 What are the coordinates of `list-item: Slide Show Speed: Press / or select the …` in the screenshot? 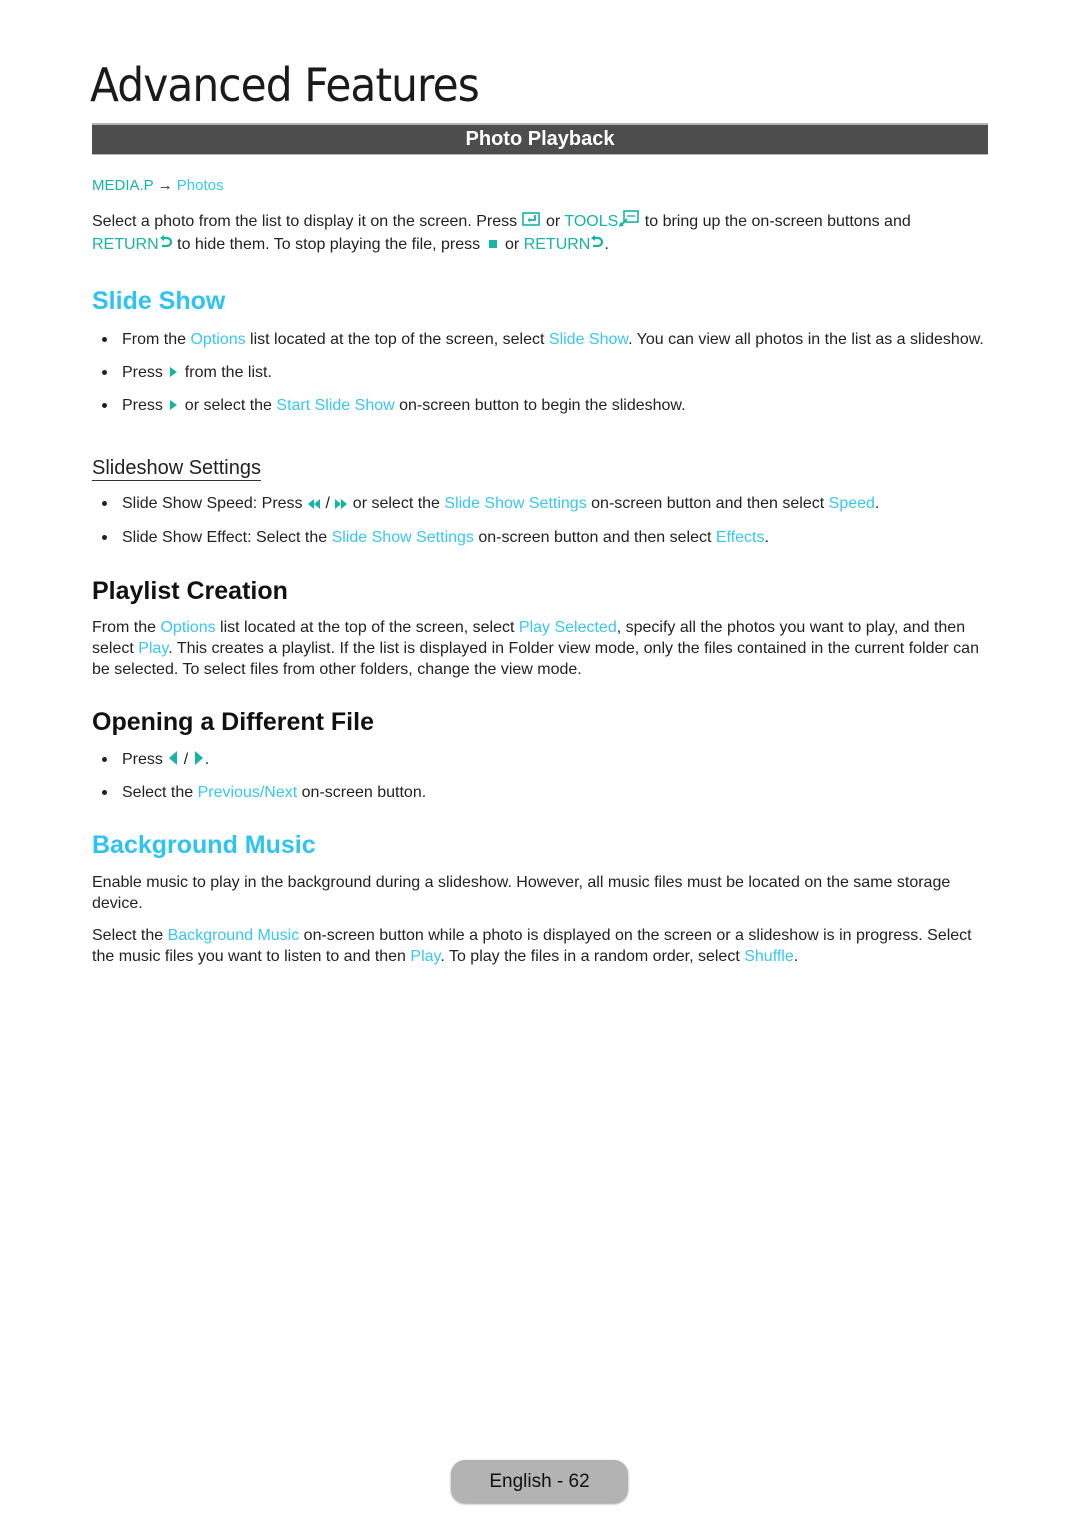 It's located at (540, 503).